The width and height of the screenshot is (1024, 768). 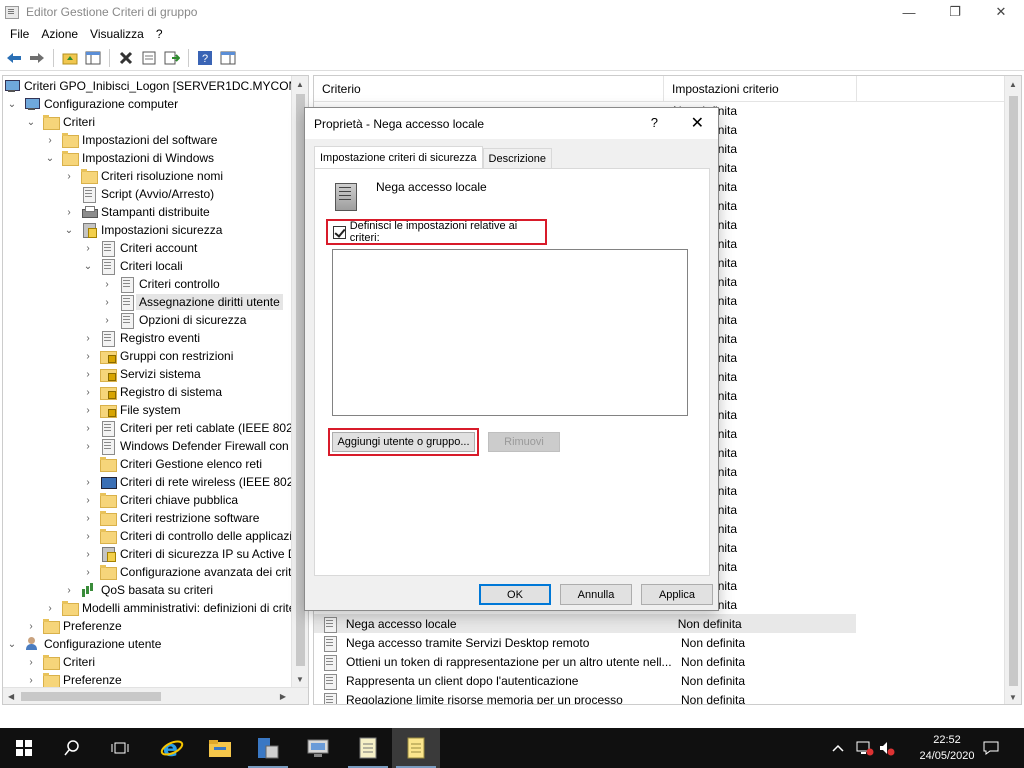 I want to click on tree-item: › Criteri risoluzione nomi, so click(x=143, y=176).